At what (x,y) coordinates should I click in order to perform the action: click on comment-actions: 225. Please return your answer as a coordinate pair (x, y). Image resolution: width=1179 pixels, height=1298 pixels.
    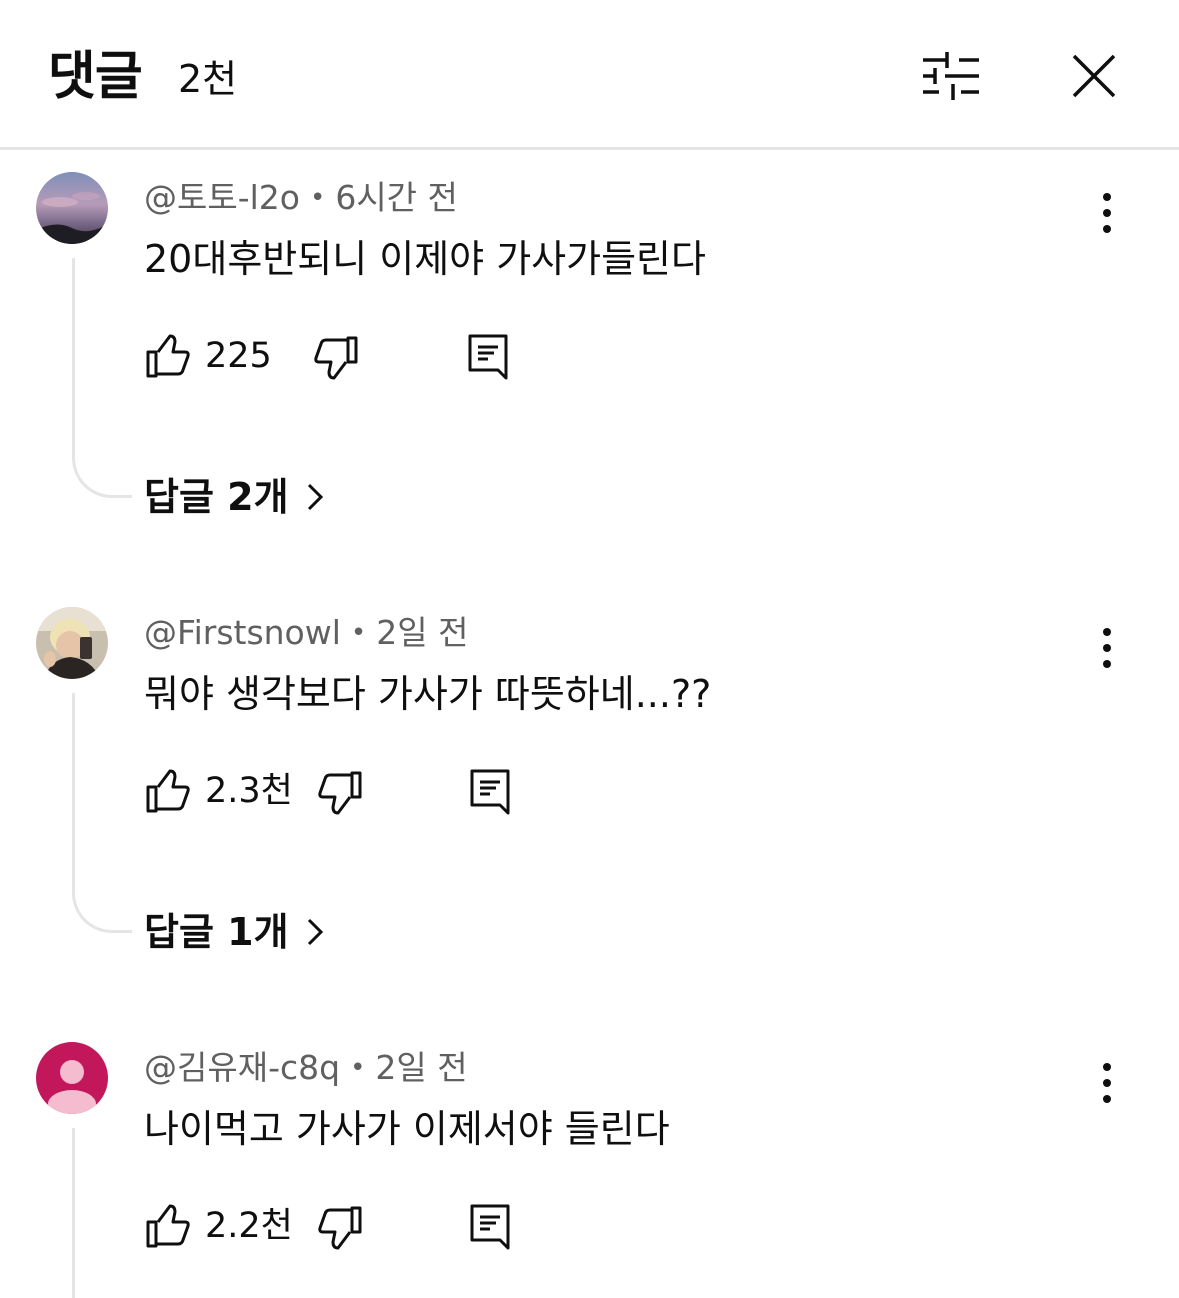
    Looking at the image, I should click on (354, 357).